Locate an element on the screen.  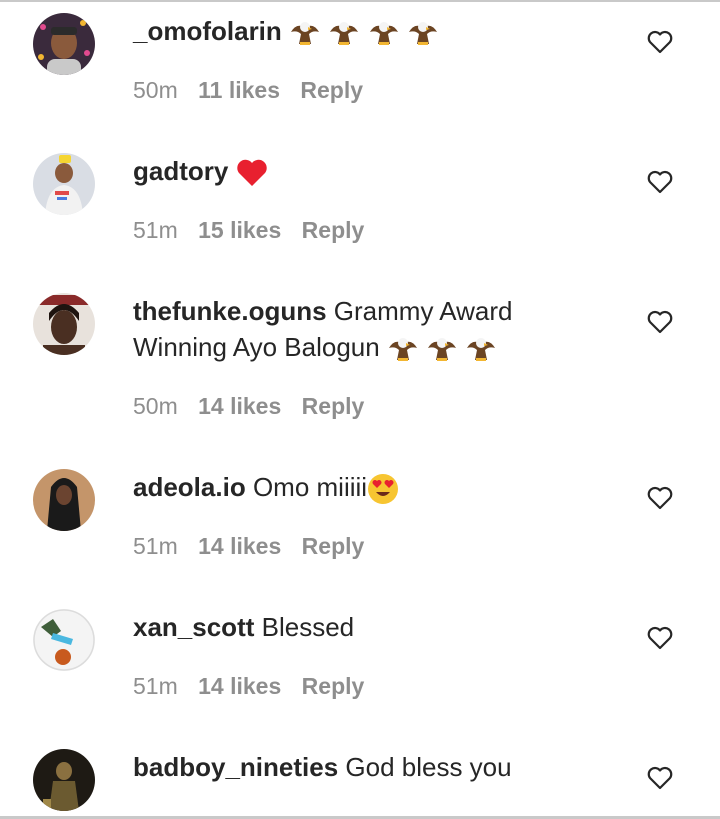
comment-meta: 51m 15 likes Reply is located at coordinates (255, 230).